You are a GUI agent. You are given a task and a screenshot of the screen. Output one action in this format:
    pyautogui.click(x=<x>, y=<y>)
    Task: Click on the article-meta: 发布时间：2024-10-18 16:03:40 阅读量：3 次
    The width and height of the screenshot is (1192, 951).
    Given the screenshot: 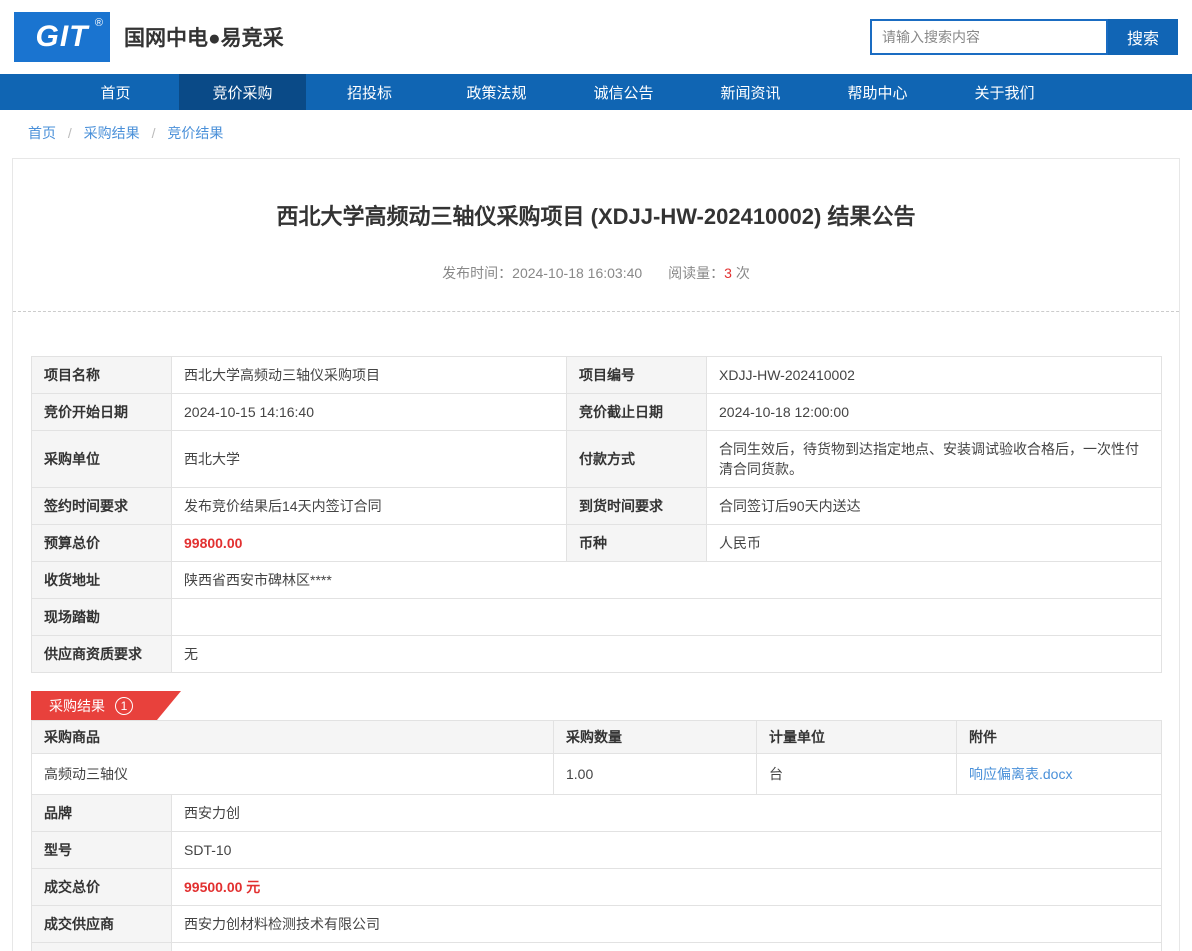 What is the action you would take?
    pyautogui.click(x=596, y=273)
    